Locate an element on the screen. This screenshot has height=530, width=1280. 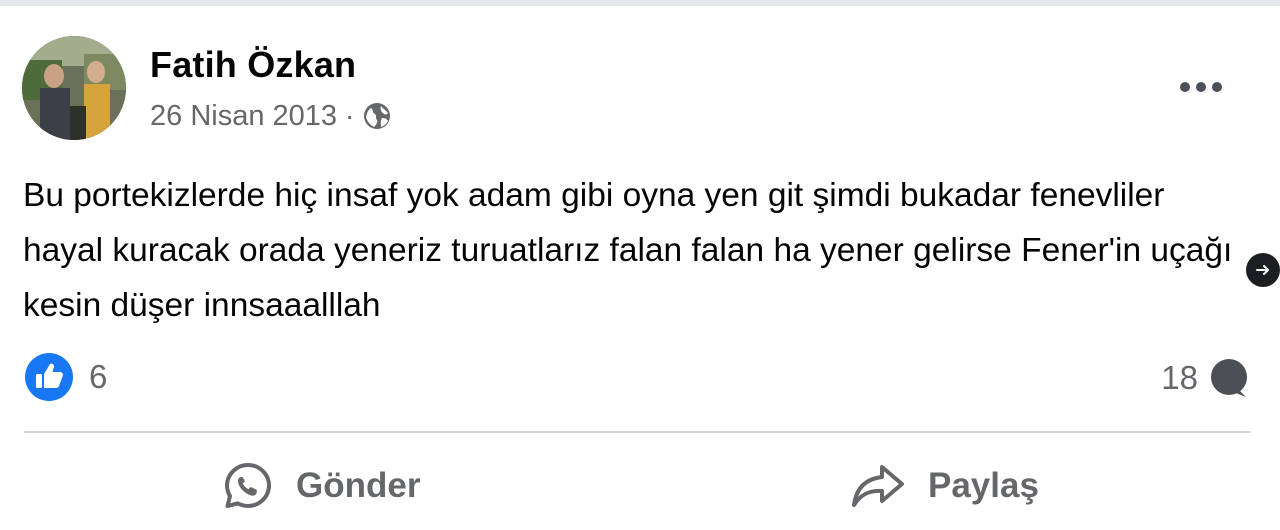
comment-bubble-icon is located at coordinates (1229, 378).